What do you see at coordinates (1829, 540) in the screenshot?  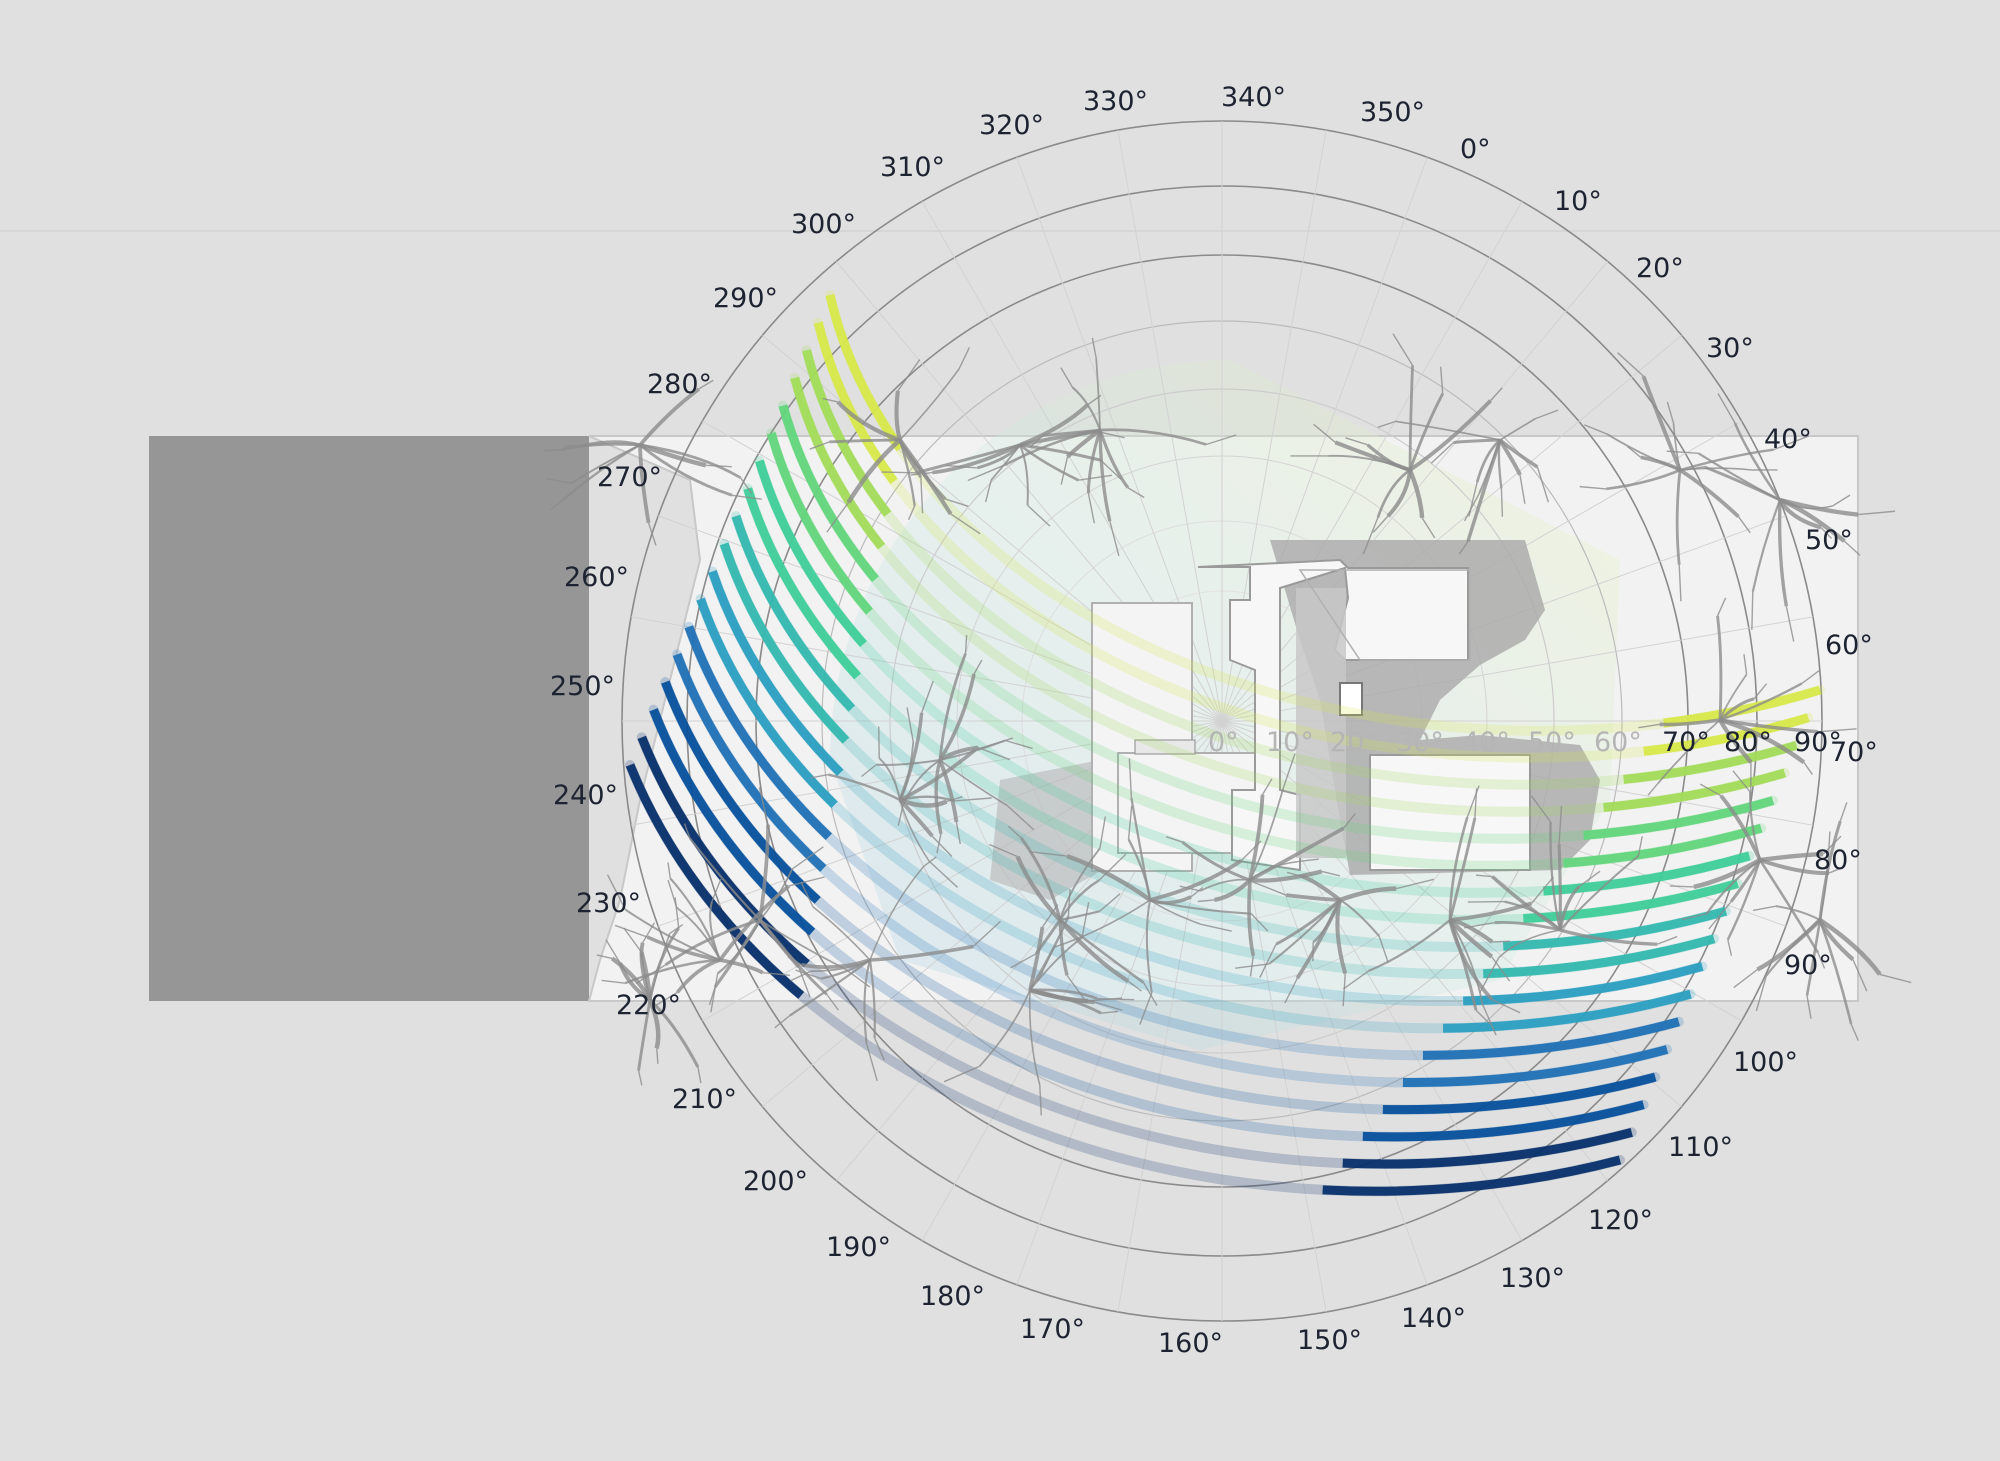 I see `azimuth-label: 50°` at bounding box center [1829, 540].